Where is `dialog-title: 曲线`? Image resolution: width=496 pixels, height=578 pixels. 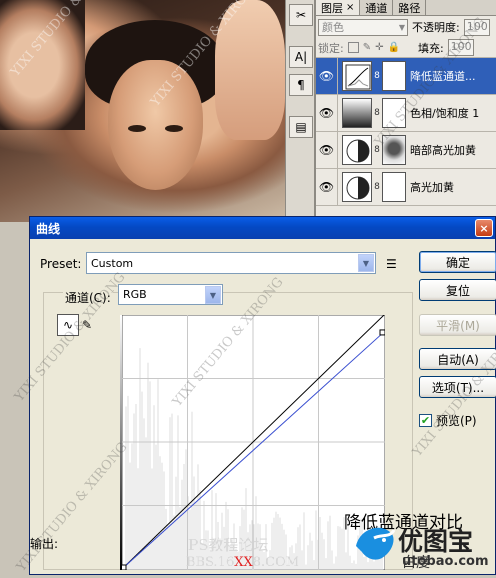
dialog-title: 曲线 is located at coordinates (48, 228).